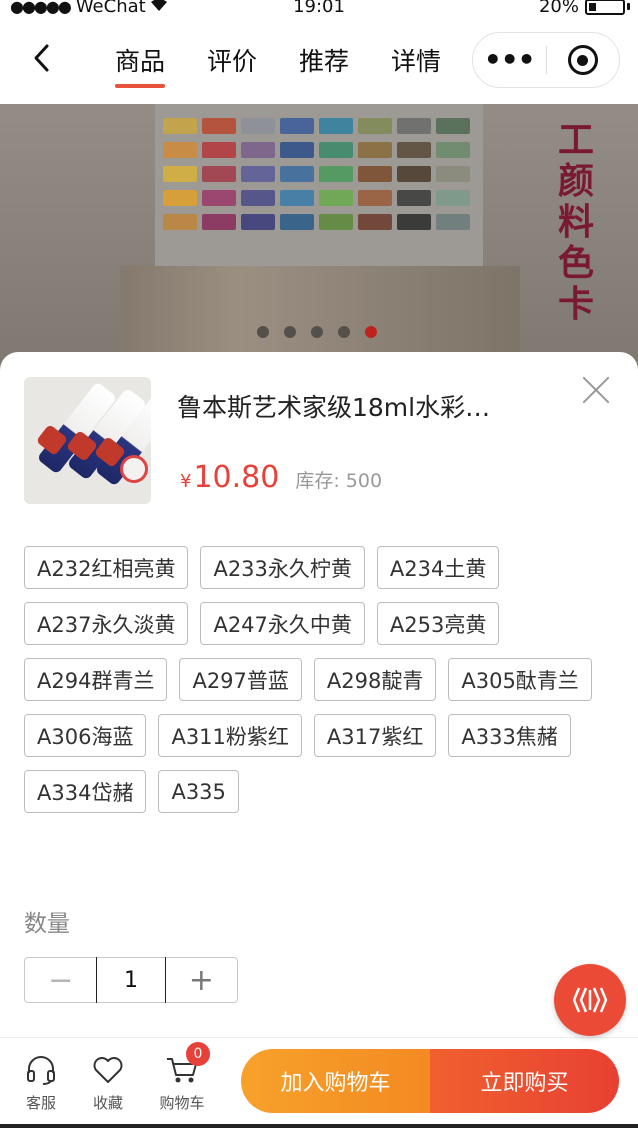  What do you see at coordinates (416, 64) in the screenshot?
I see `tab-details: 详情` at bounding box center [416, 64].